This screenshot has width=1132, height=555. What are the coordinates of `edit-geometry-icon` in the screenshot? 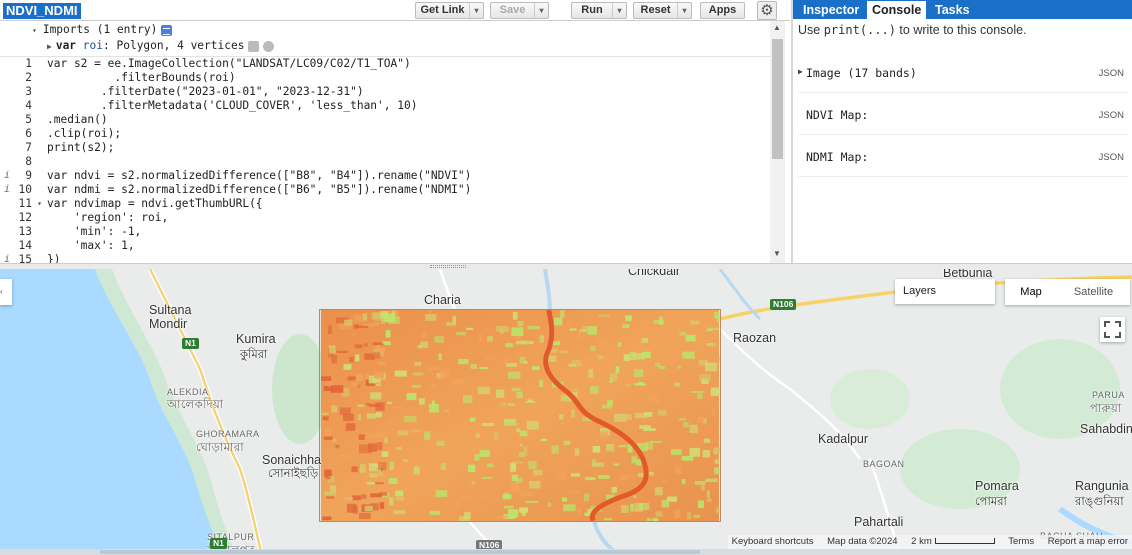 It's located at (254, 46).